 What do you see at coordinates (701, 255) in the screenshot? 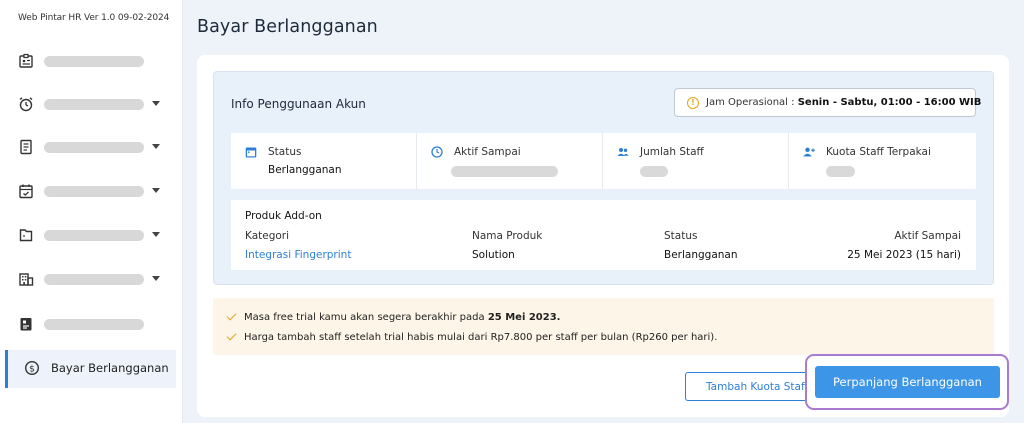
I see `addon-status-value: Berlangganan` at bounding box center [701, 255].